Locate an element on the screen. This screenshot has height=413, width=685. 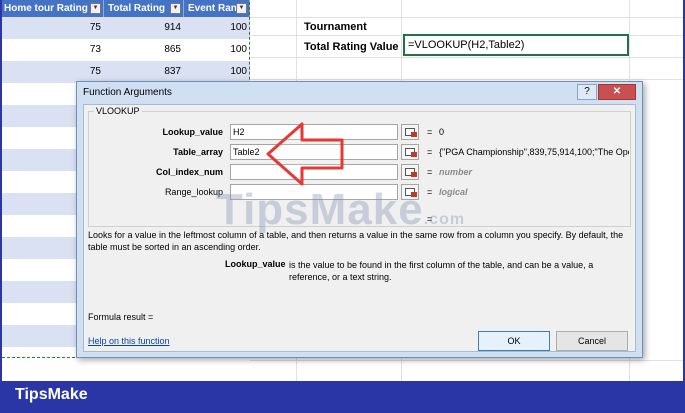
table-cell: 914 is located at coordinates (144, 28).